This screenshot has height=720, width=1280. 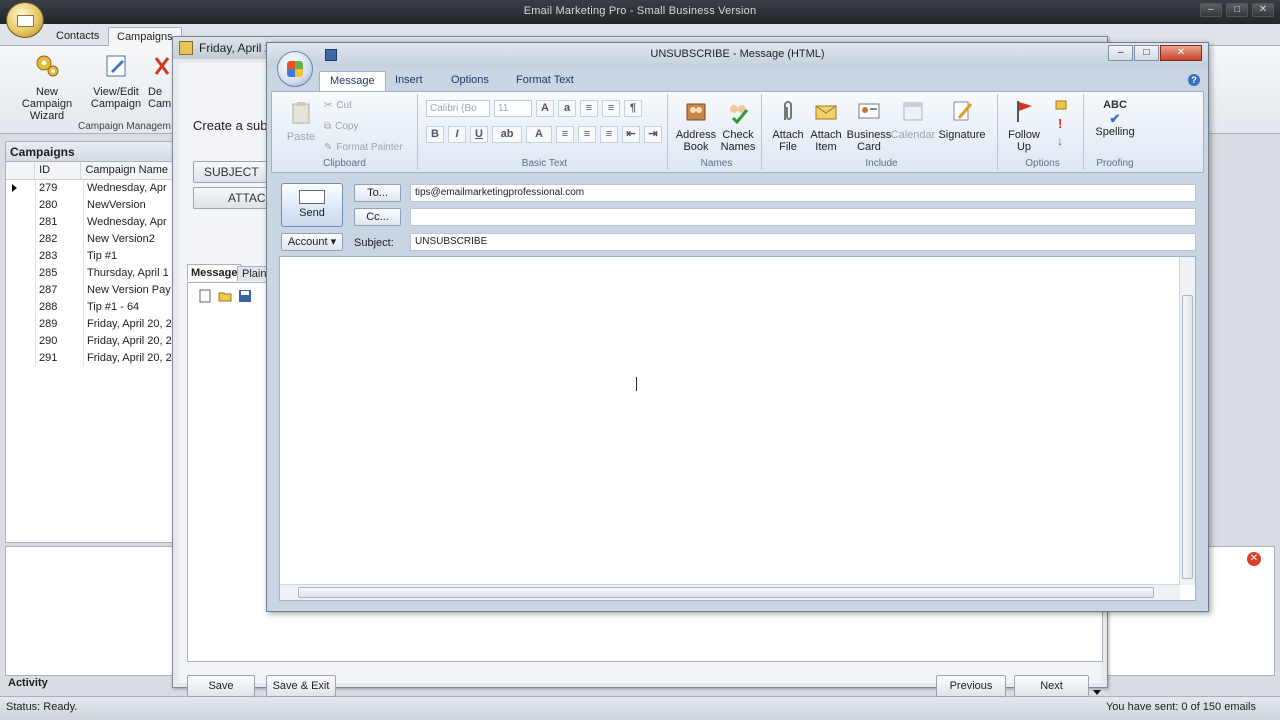 I want to click on maximize-button: □, so click(x=1237, y=10).